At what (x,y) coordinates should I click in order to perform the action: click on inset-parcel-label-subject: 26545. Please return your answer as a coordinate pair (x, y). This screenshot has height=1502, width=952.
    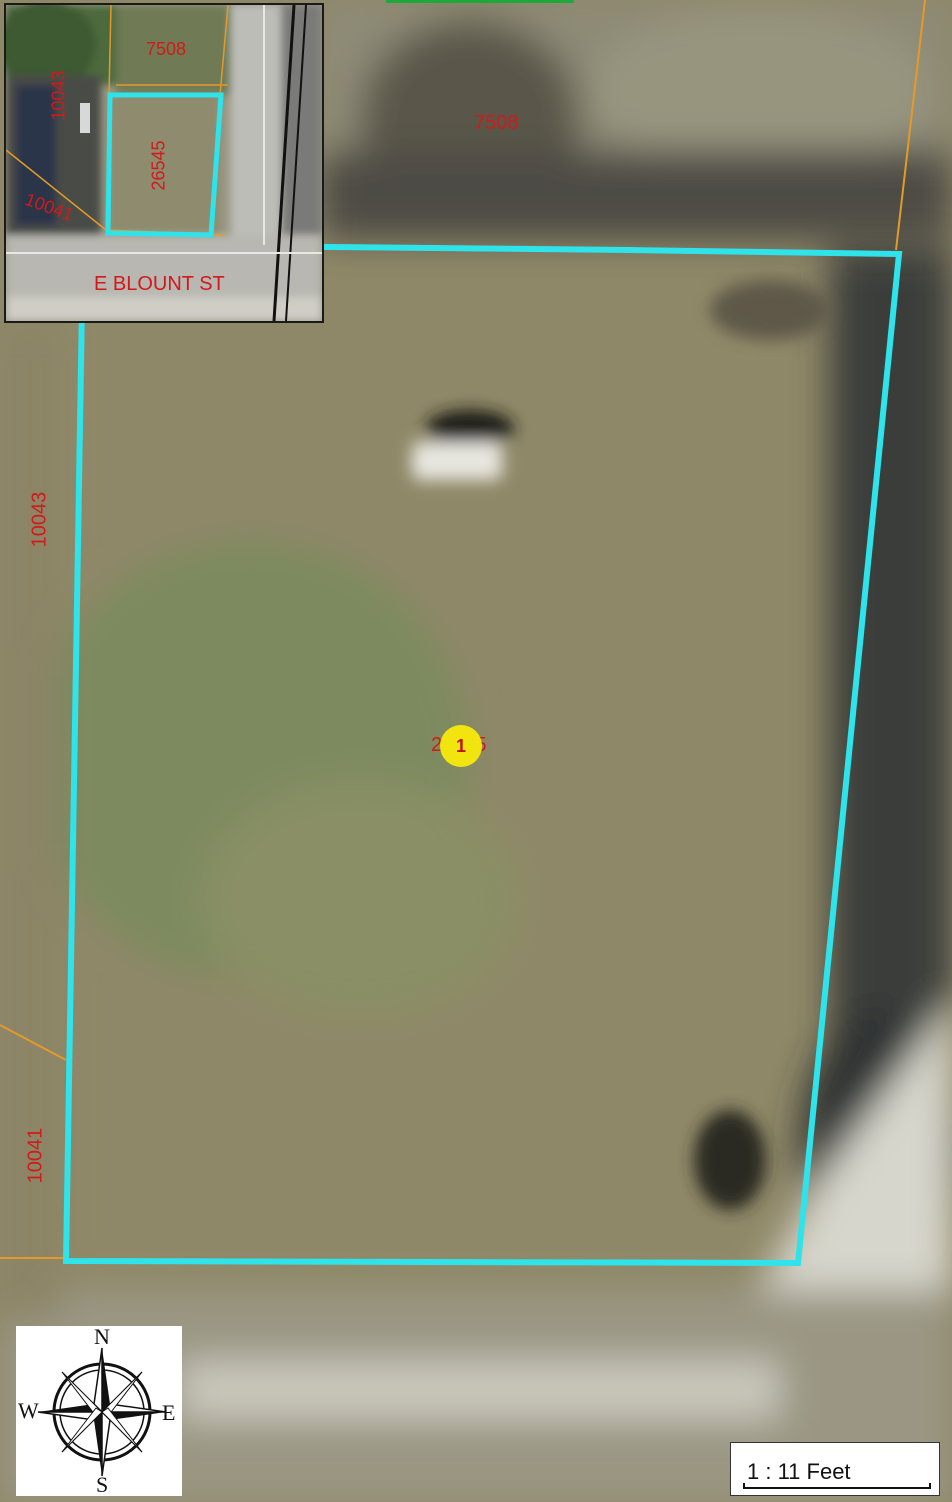
    Looking at the image, I should click on (158, 165).